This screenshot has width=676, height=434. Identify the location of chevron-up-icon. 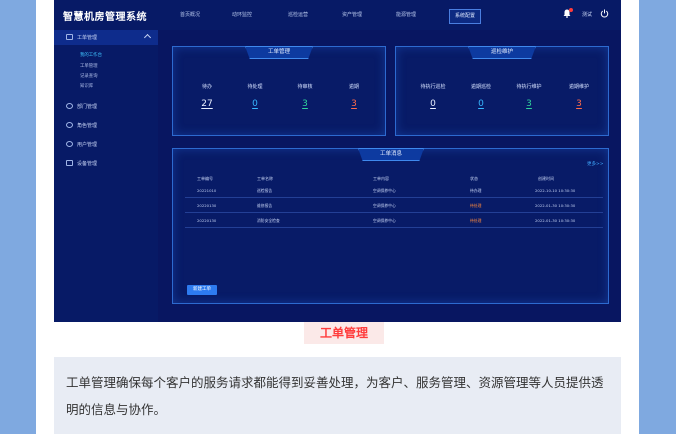
(147, 37).